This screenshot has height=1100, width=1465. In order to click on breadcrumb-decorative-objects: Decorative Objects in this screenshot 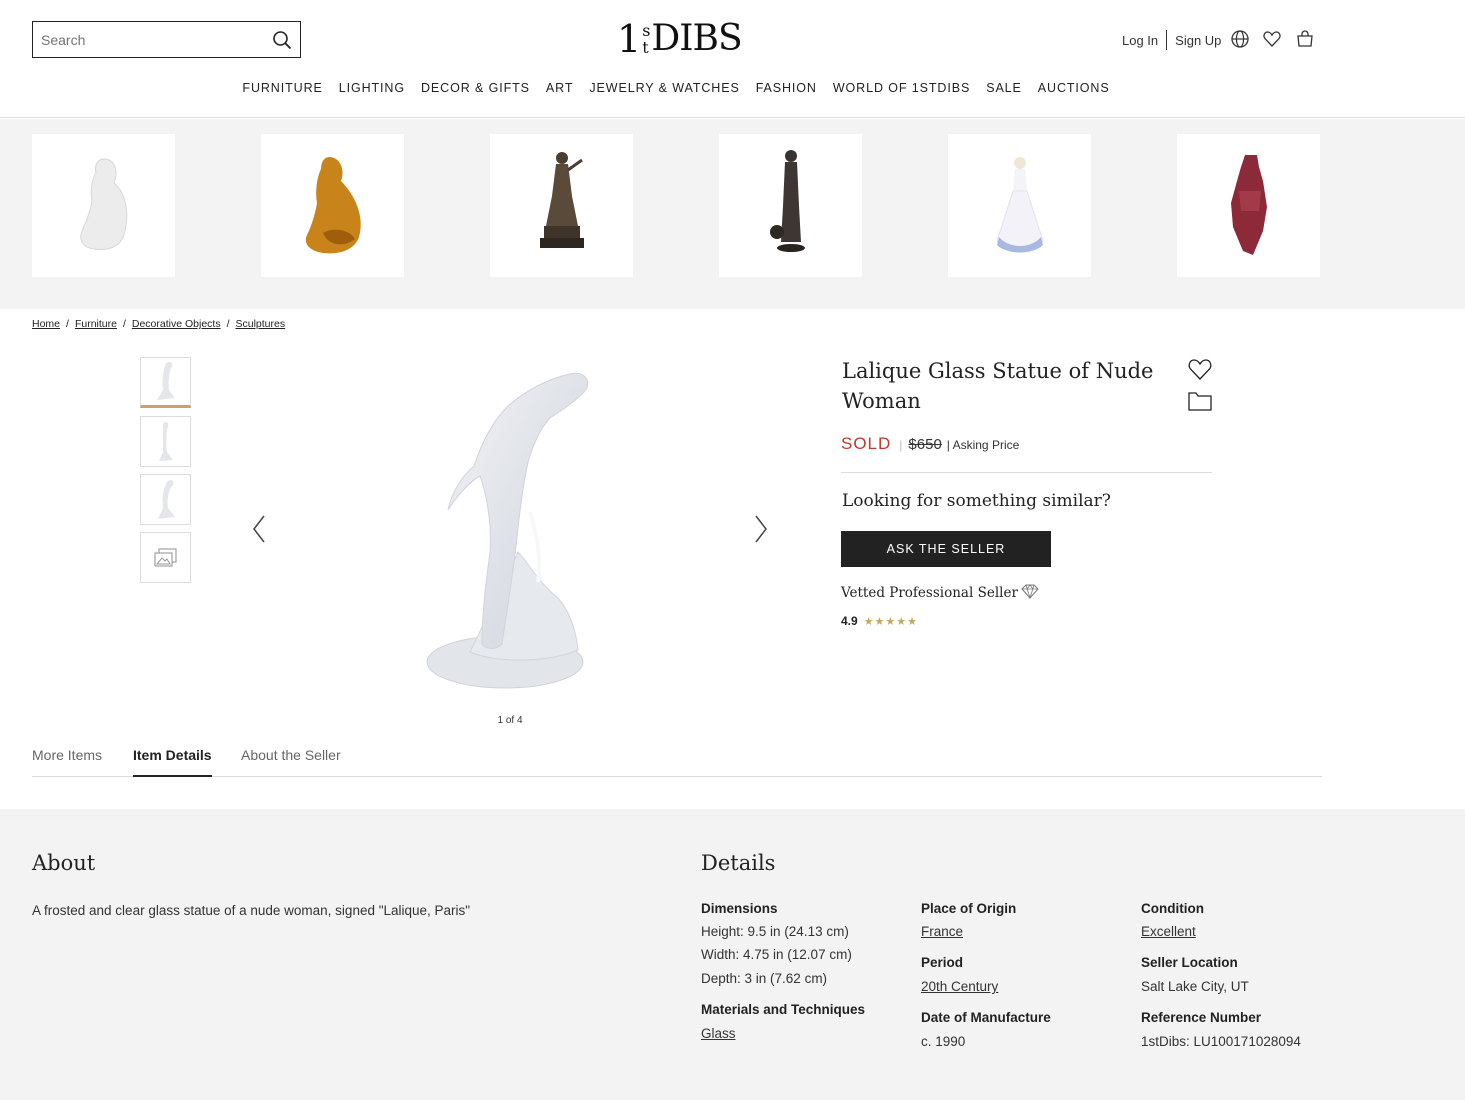, I will do `click(176, 324)`.